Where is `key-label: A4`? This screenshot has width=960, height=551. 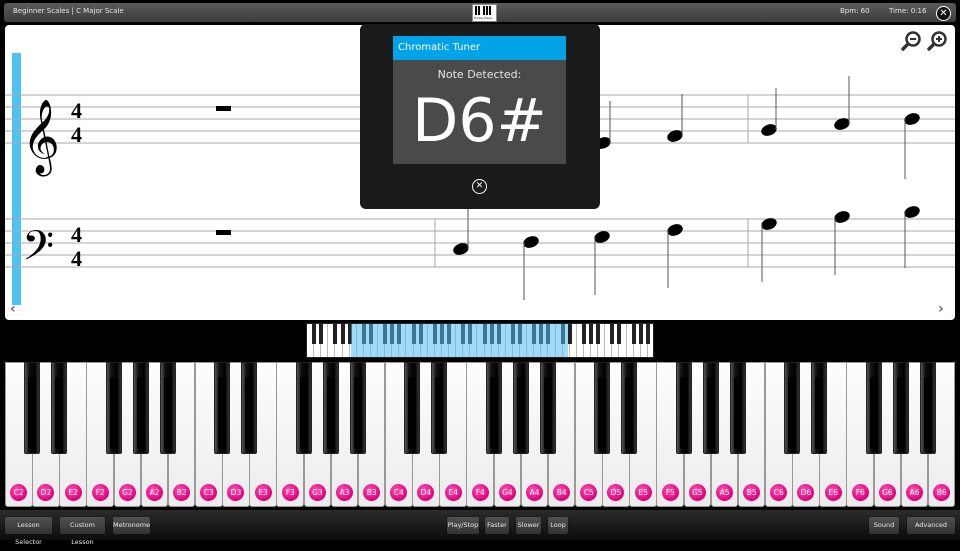 key-label: A4 is located at coordinates (535, 492).